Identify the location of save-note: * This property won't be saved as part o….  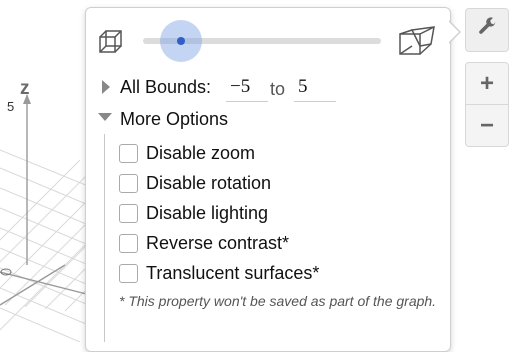
(278, 301).